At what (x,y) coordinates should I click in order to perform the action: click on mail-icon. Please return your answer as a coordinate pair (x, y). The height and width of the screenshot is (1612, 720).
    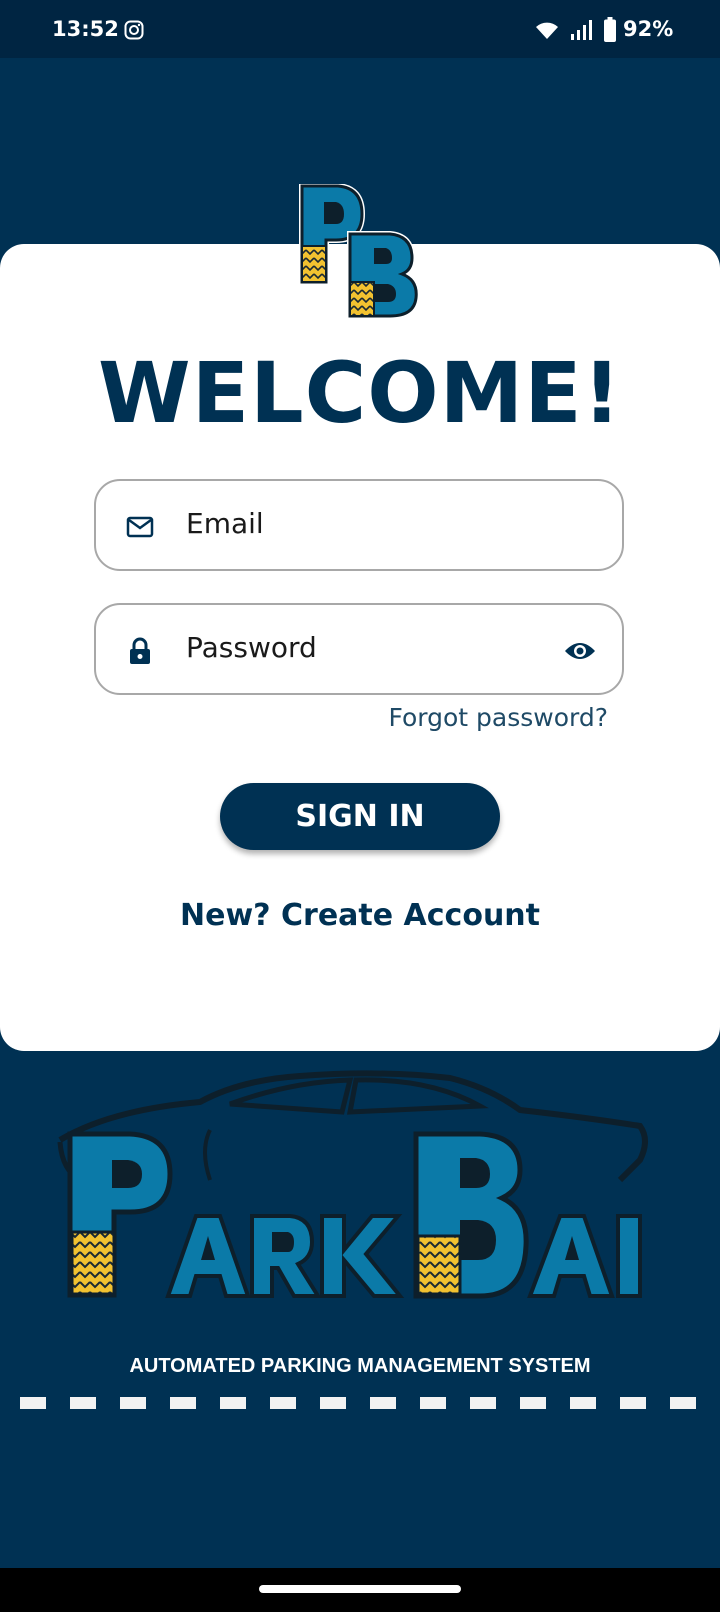
    Looking at the image, I should click on (140, 527).